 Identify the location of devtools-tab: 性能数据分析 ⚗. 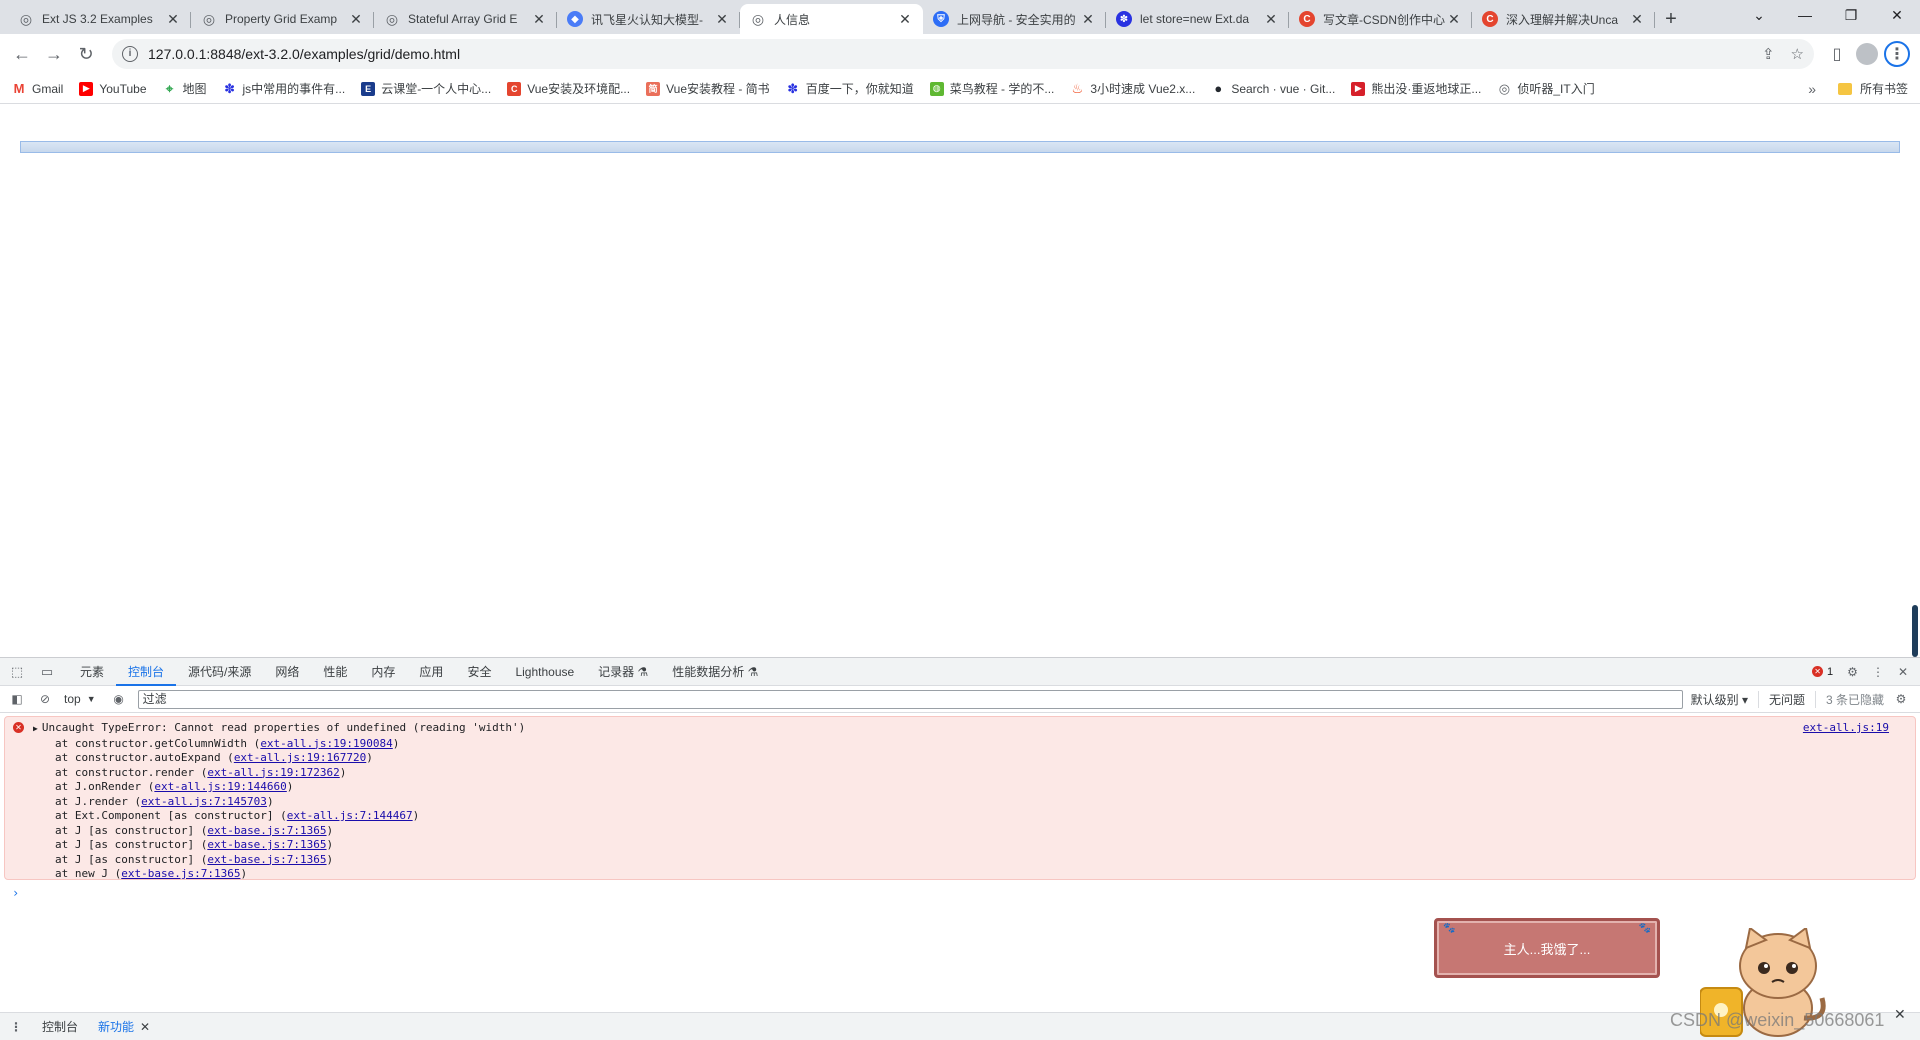
(715, 672).